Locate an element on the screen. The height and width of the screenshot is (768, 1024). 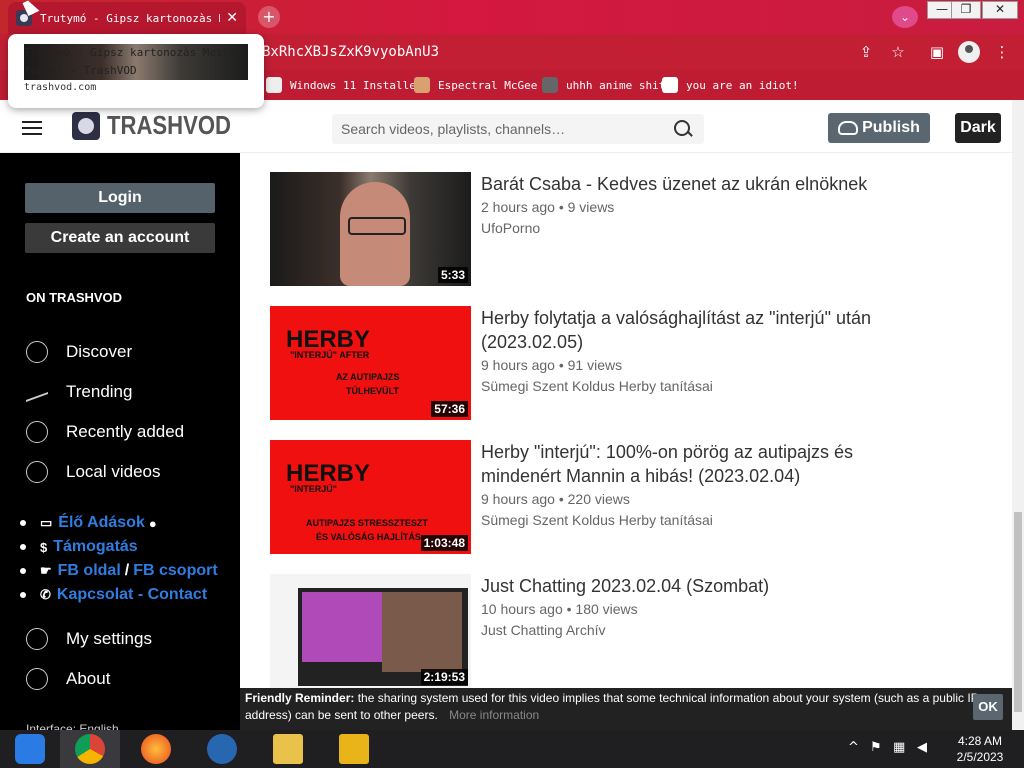
publish-button: Publish is located at coordinates (879, 128).